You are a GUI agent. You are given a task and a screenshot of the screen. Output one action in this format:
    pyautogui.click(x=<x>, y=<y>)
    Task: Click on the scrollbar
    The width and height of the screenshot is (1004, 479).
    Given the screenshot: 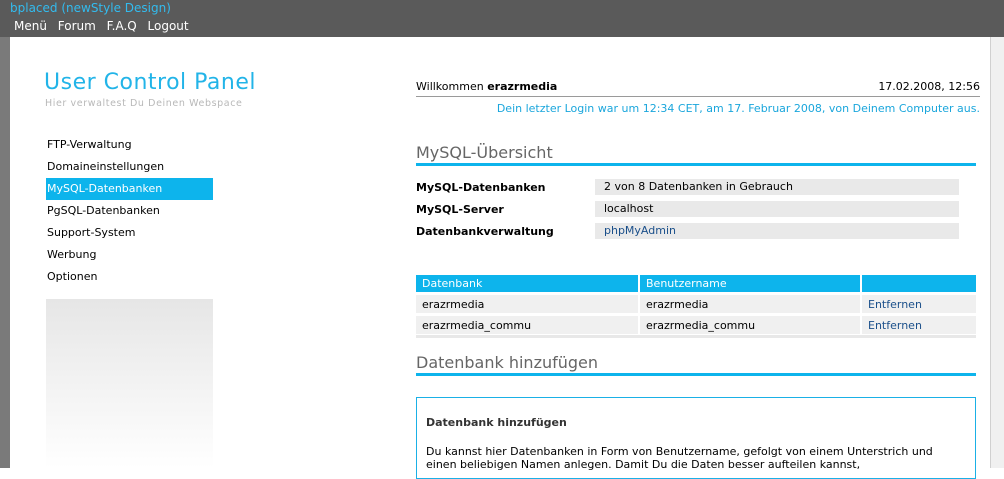 What is the action you would take?
    pyautogui.click(x=997, y=252)
    